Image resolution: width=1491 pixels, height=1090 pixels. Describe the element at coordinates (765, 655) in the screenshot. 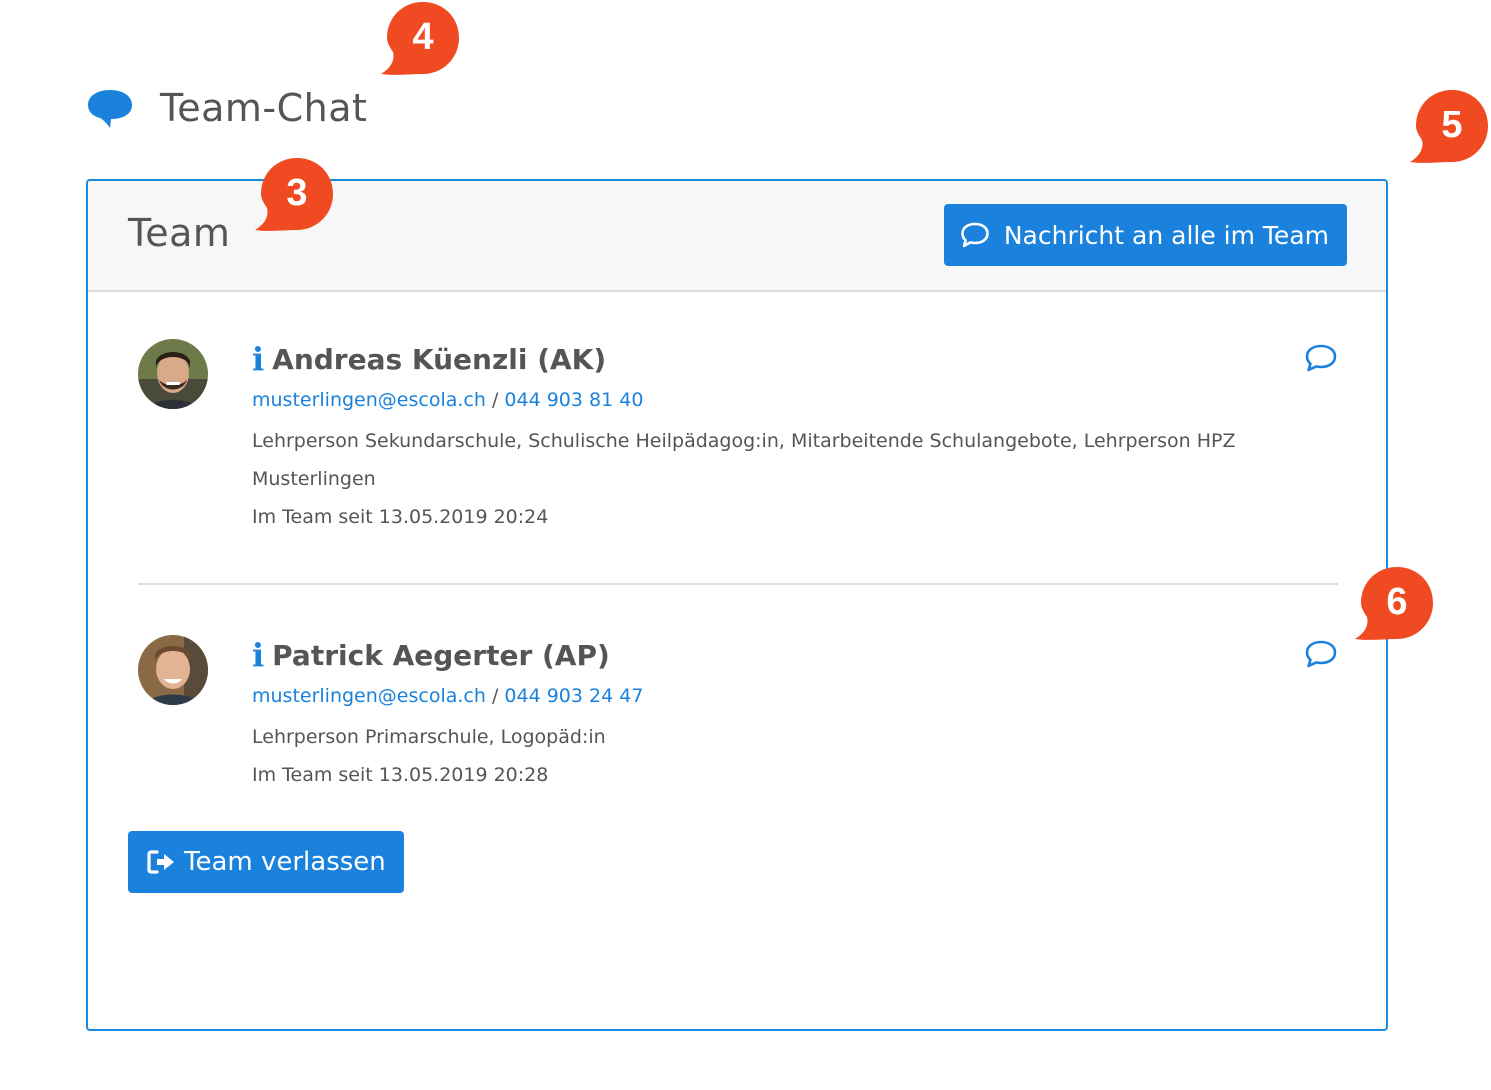

I see `member-name-row: i Patrick Aegerter (AP)` at that location.